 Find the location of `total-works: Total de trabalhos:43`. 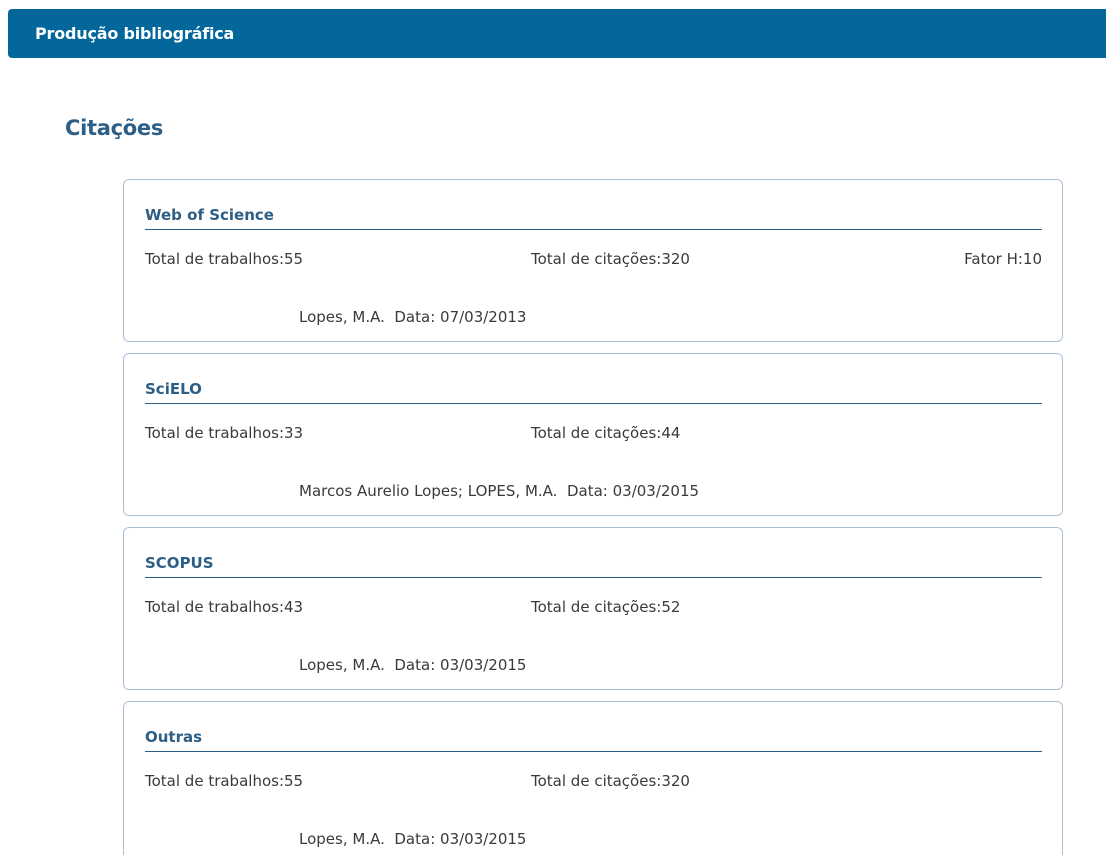

total-works: Total de trabalhos:43 is located at coordinates (224, 607).